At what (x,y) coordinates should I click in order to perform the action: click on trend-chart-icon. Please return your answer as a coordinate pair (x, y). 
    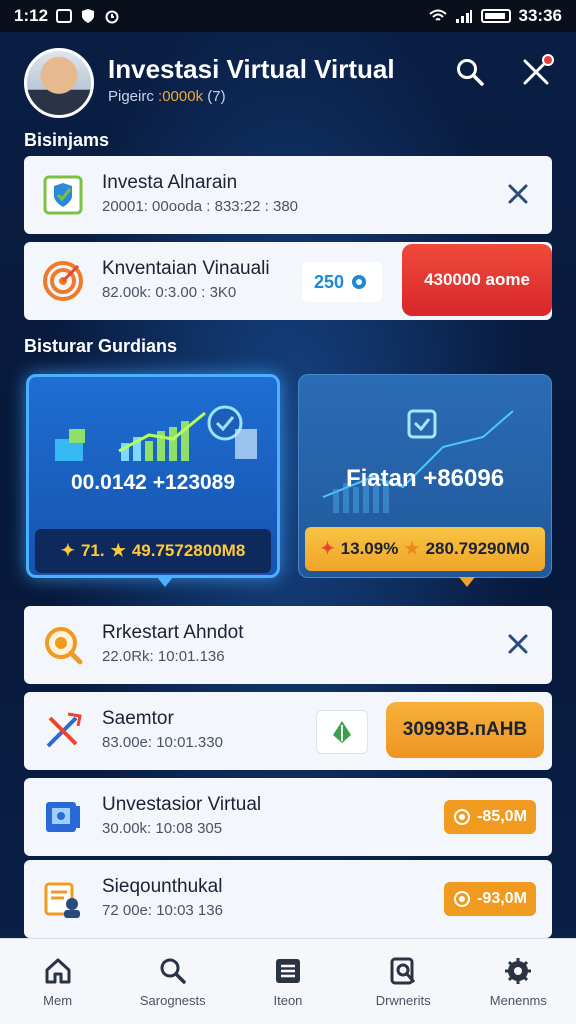
    Looking at the image, I should click on (418, 461).